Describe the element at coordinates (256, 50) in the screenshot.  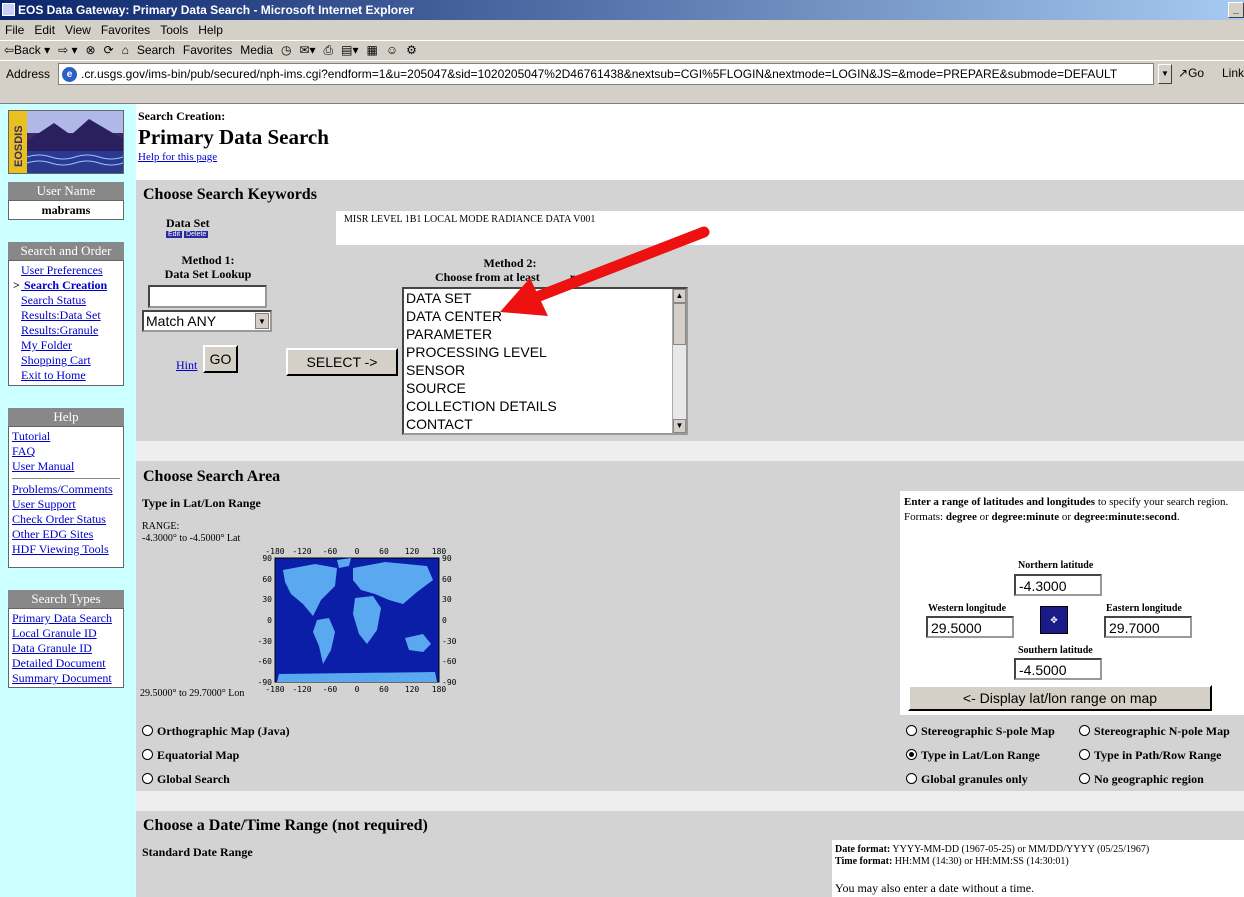
I see `media-button: Media` at that location.